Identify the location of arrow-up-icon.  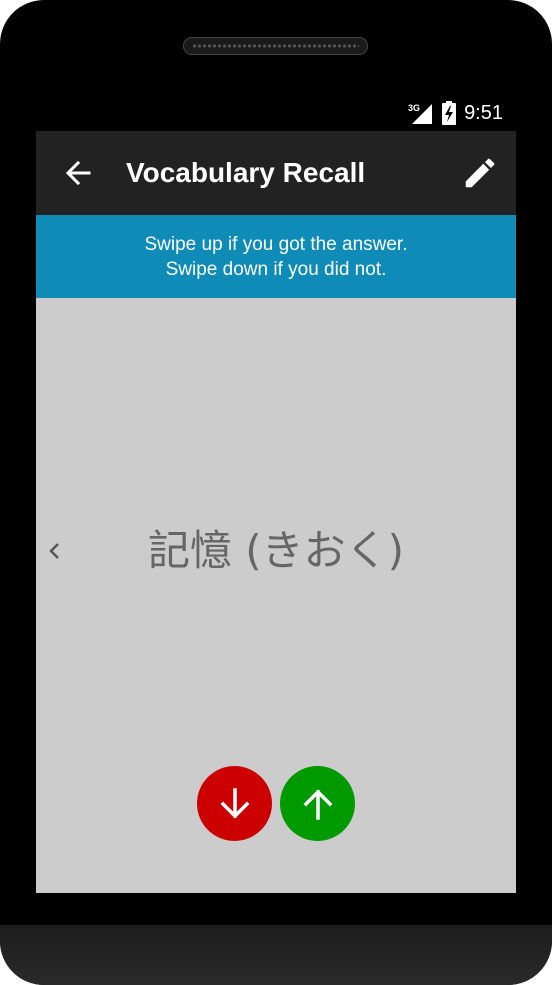
(318, 804).